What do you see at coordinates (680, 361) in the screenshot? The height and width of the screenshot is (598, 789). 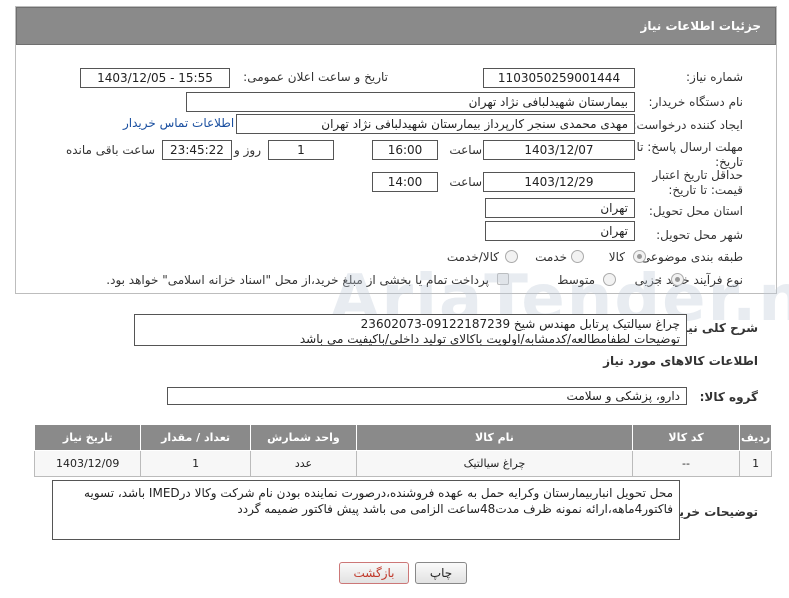 I see `goods-info-title: اطلاعات کالاهای مورد نیاز` at bounding box center [680, 361].